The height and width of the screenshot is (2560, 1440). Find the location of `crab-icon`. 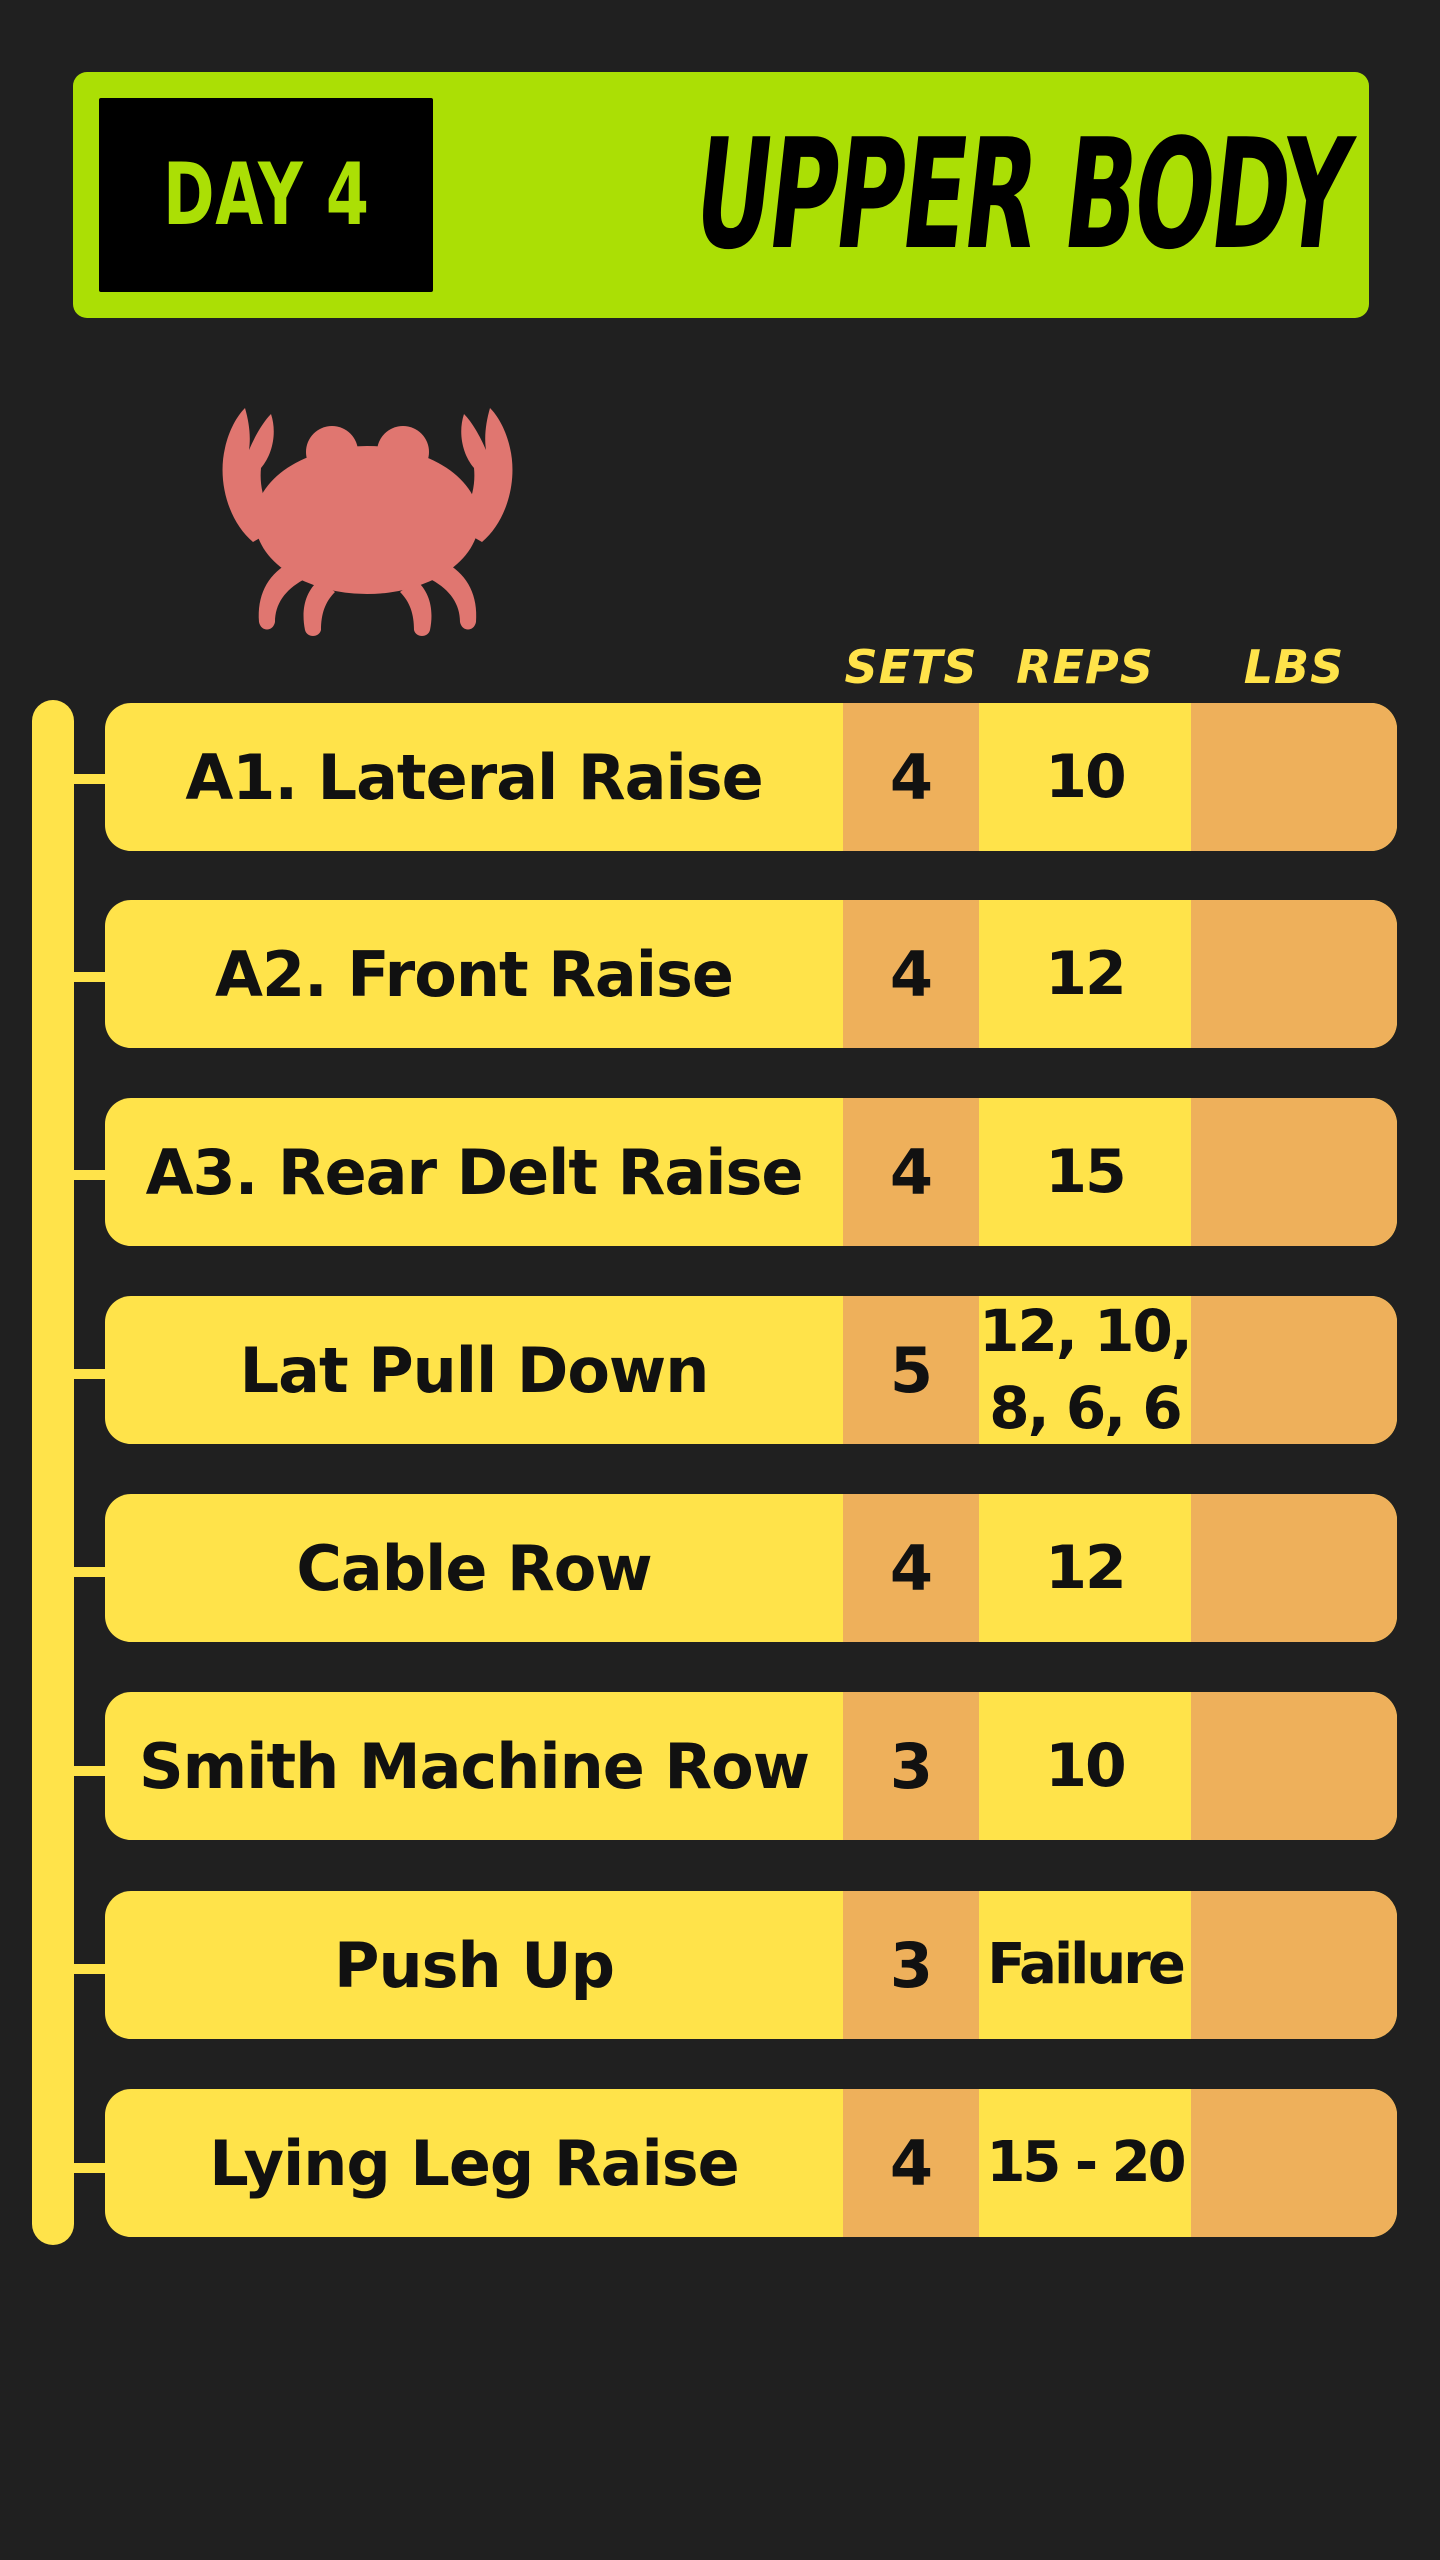

crab-icon is located at coordinates (367, 522).